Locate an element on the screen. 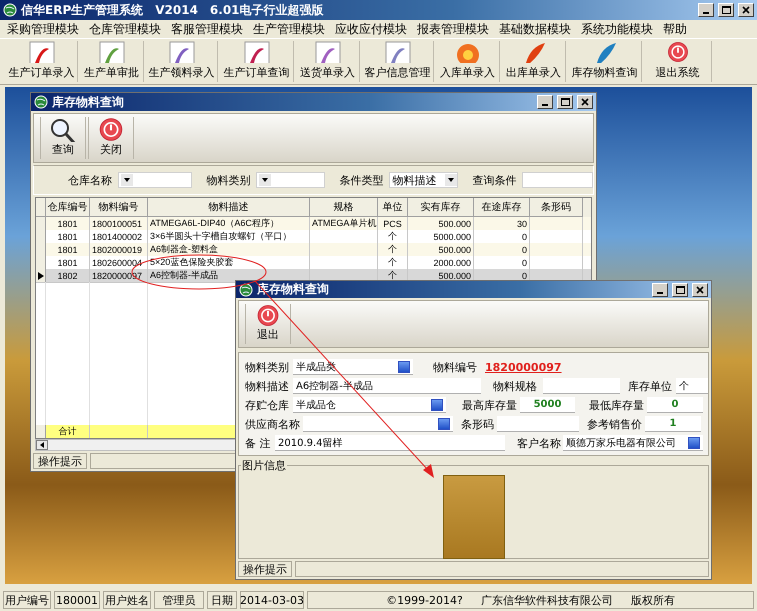  power-icon is located at coordinates (111, 129).